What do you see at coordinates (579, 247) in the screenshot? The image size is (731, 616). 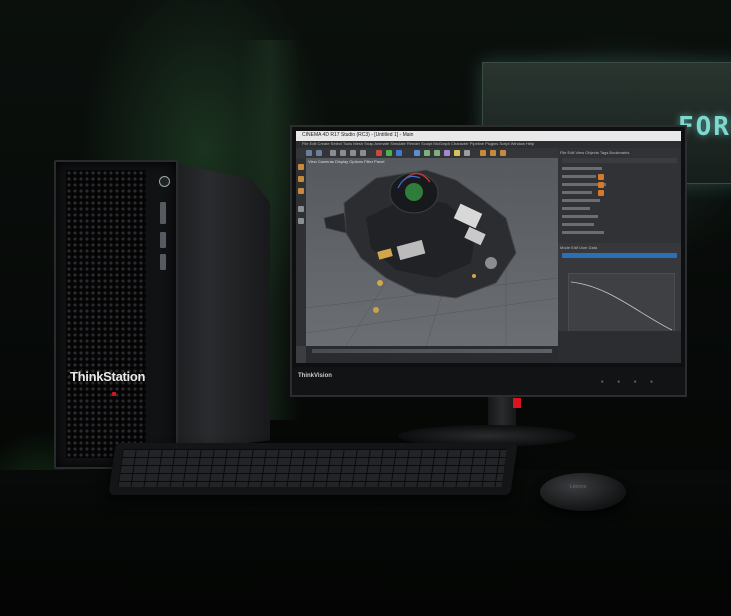 I see `attribute-tabs: Mode Edit User Data` at bounding box center [579, 247].